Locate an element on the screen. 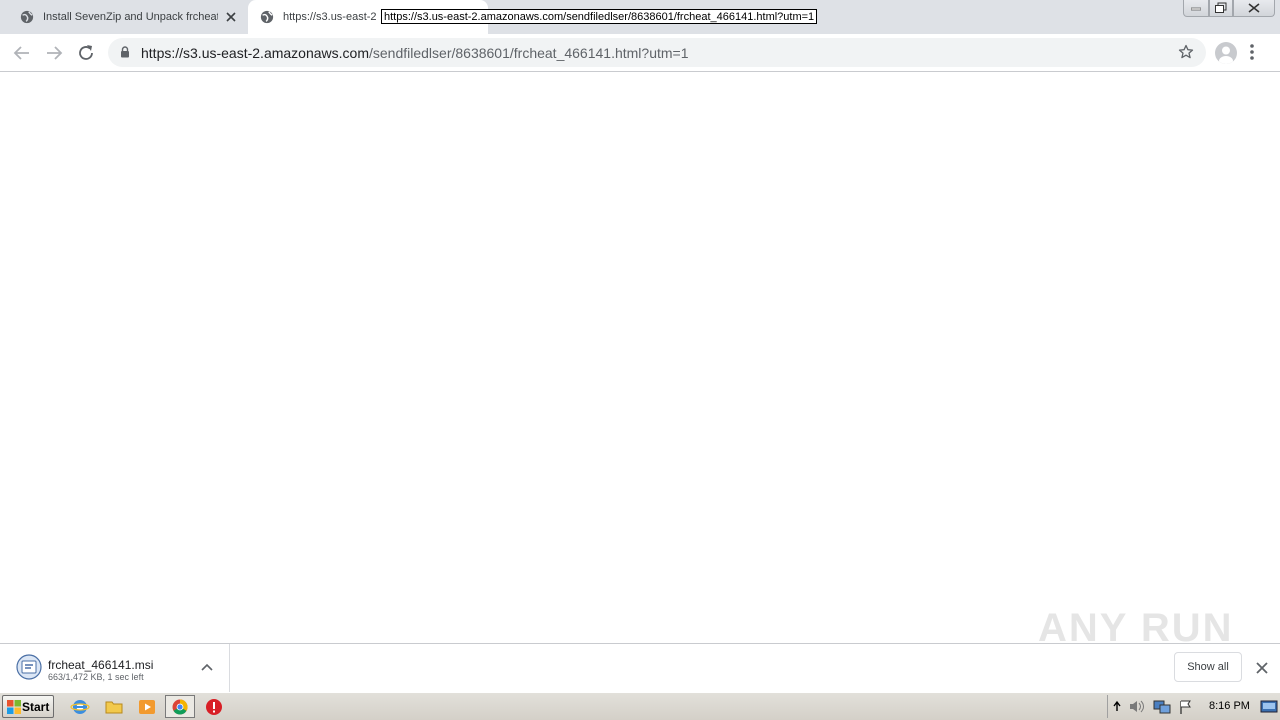 The width and height of the screenshot is (1280, 720). window-minimize-button is located at coordinates (1196, 8).